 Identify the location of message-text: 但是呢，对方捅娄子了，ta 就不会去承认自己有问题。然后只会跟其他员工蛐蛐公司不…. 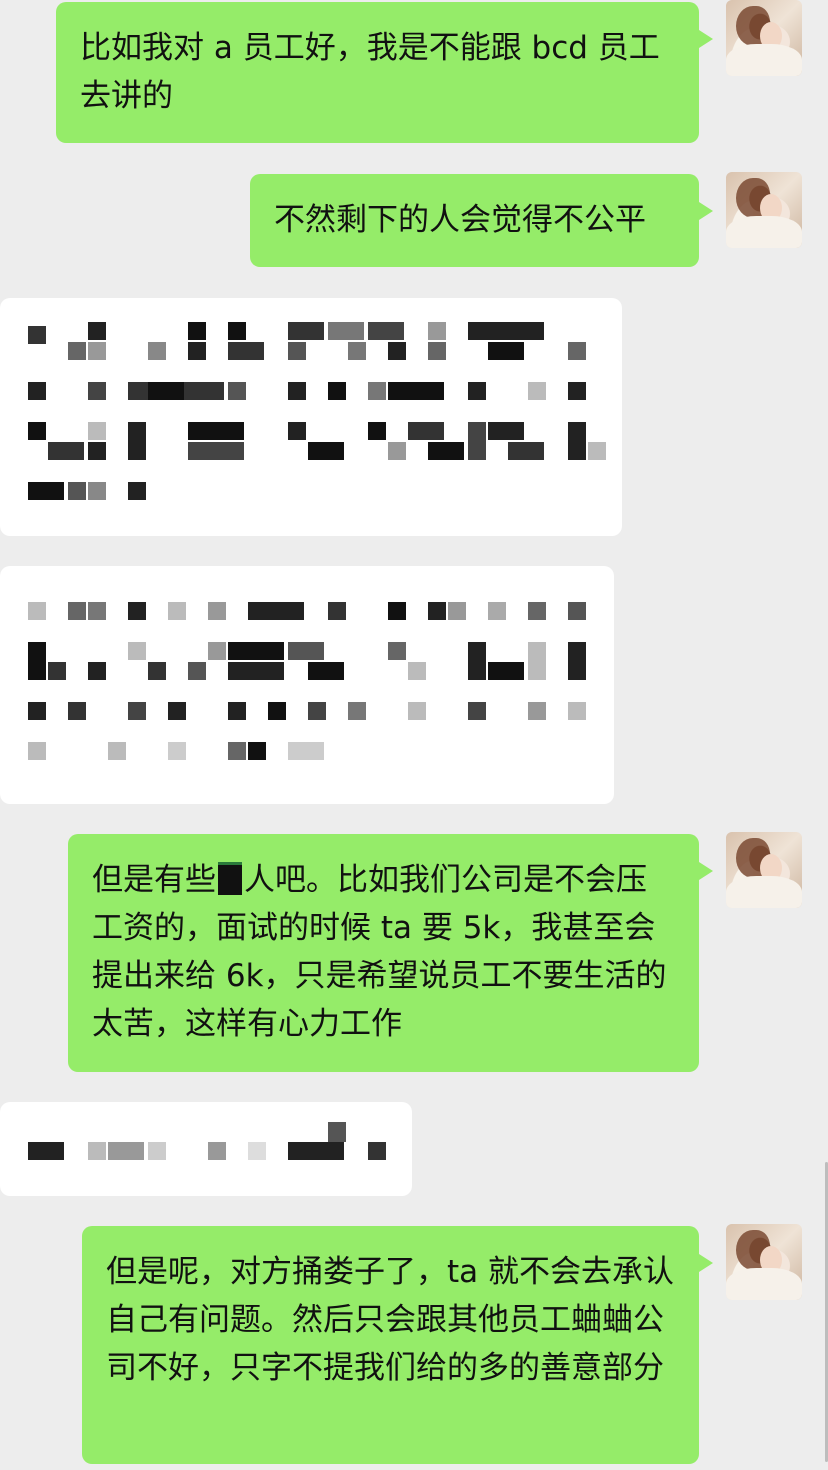
(390, 1320).